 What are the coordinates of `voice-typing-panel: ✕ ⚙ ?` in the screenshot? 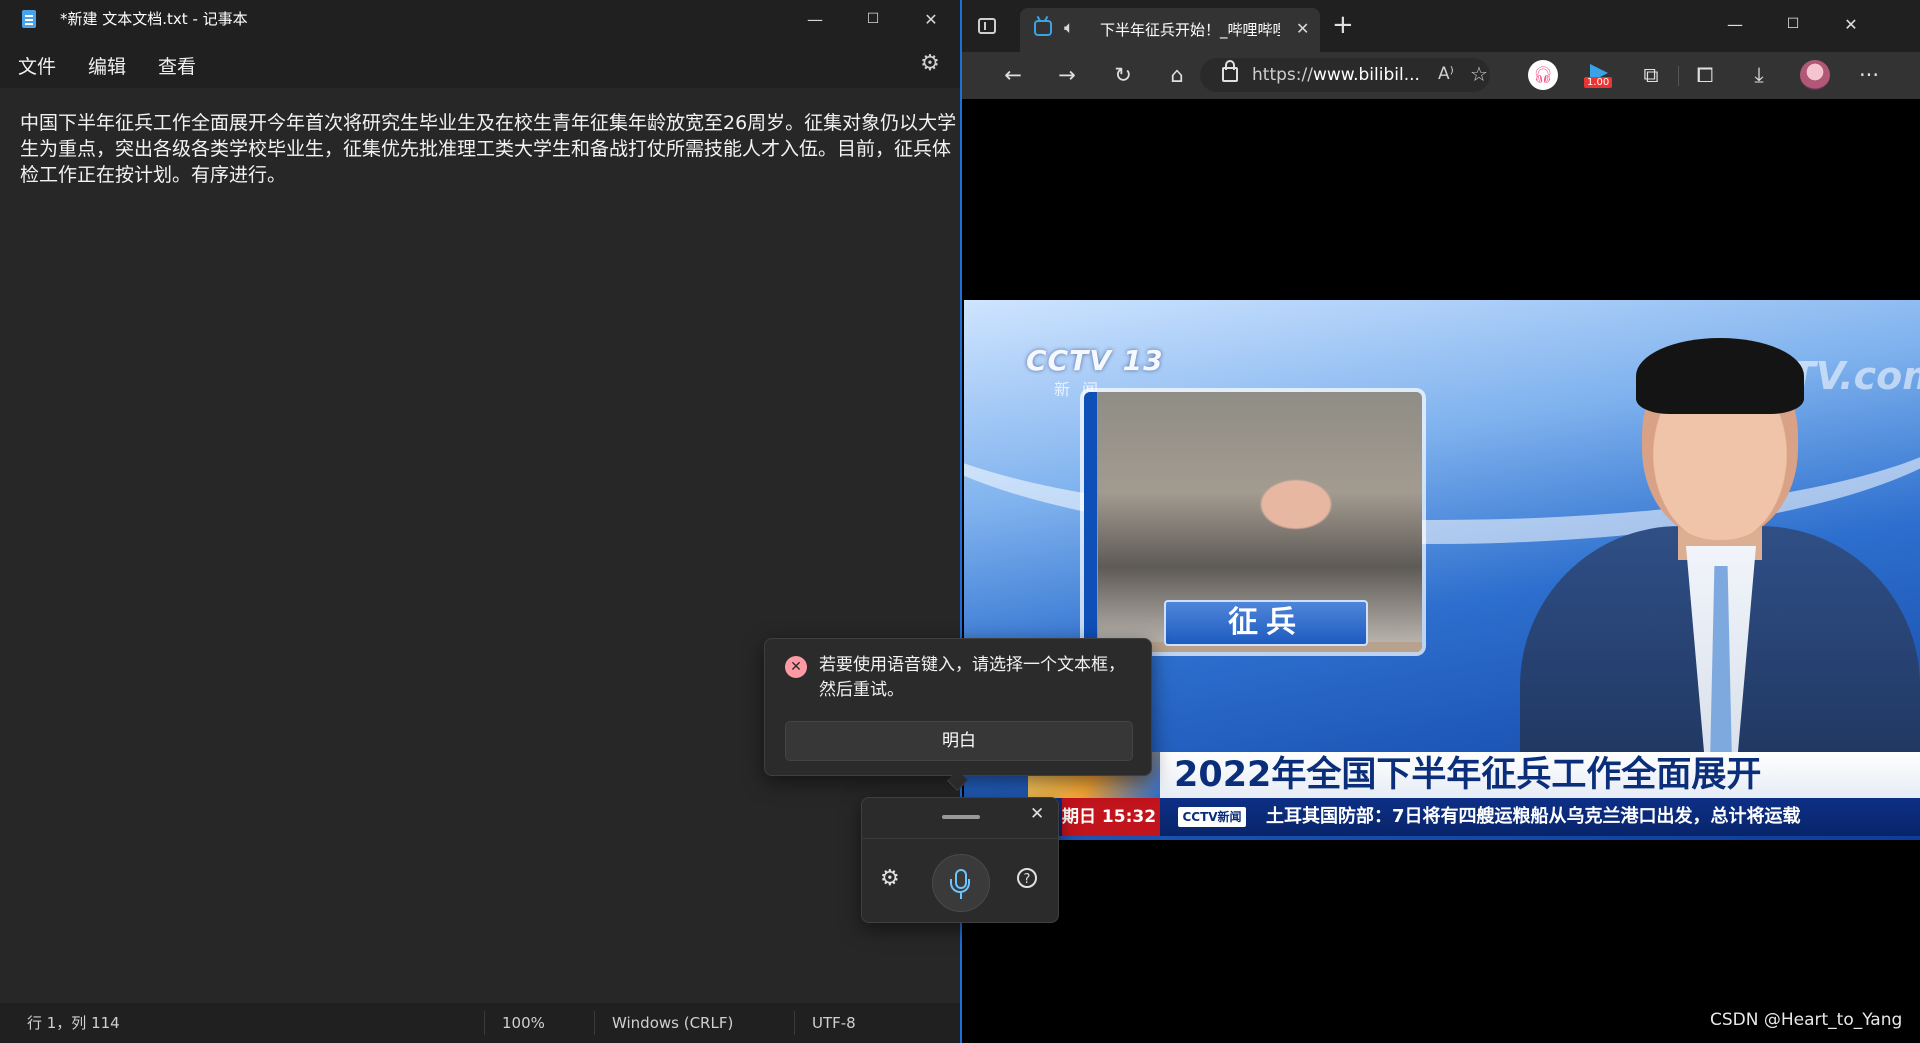 It's located at (960, 860).